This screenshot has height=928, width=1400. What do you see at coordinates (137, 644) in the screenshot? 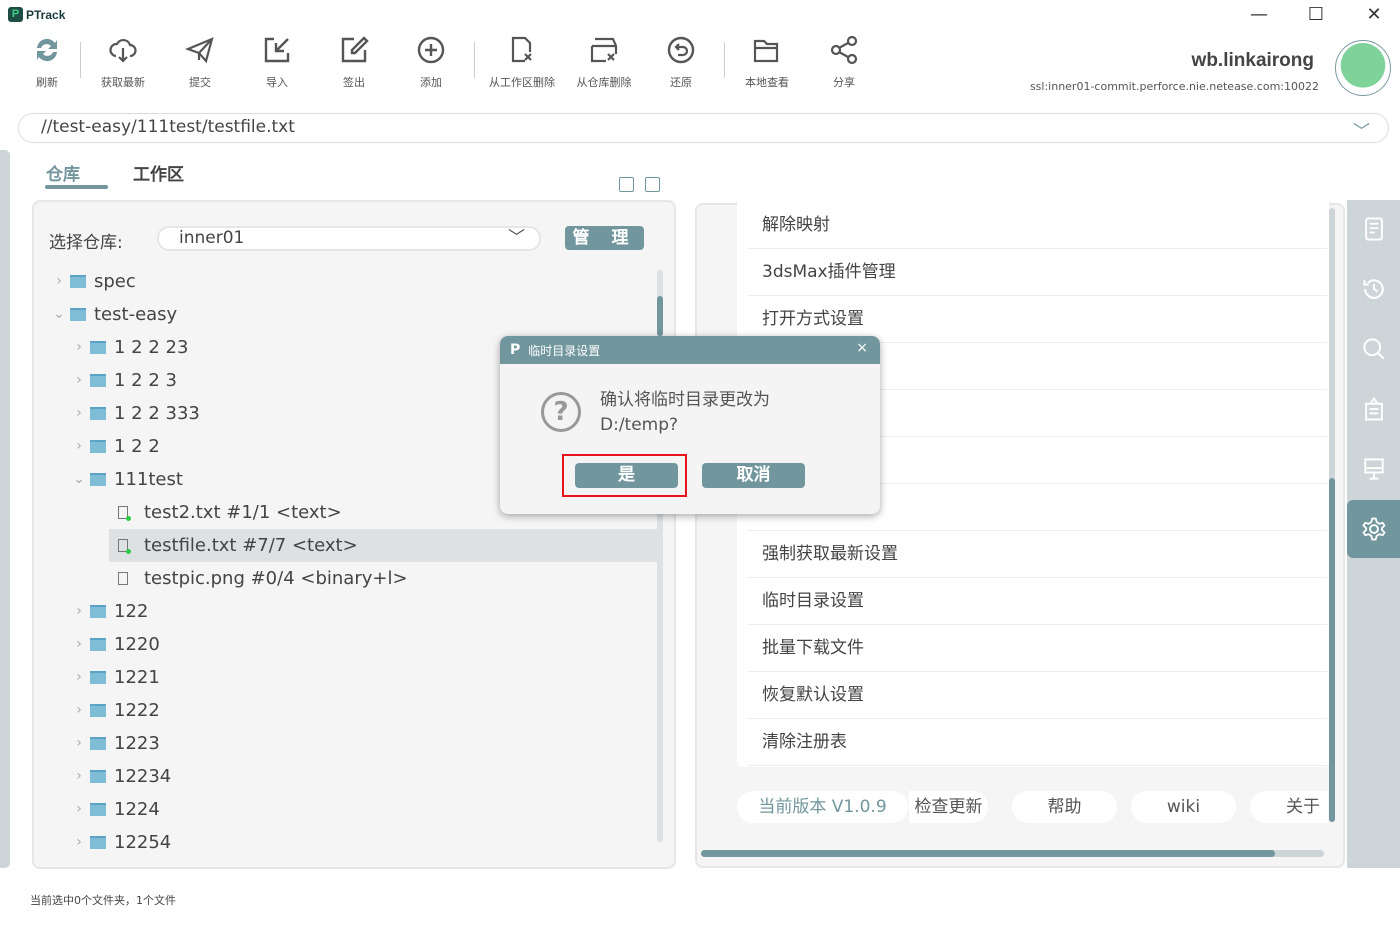
I see `tree-item-label: 1220` at bounding box center [137, 644].